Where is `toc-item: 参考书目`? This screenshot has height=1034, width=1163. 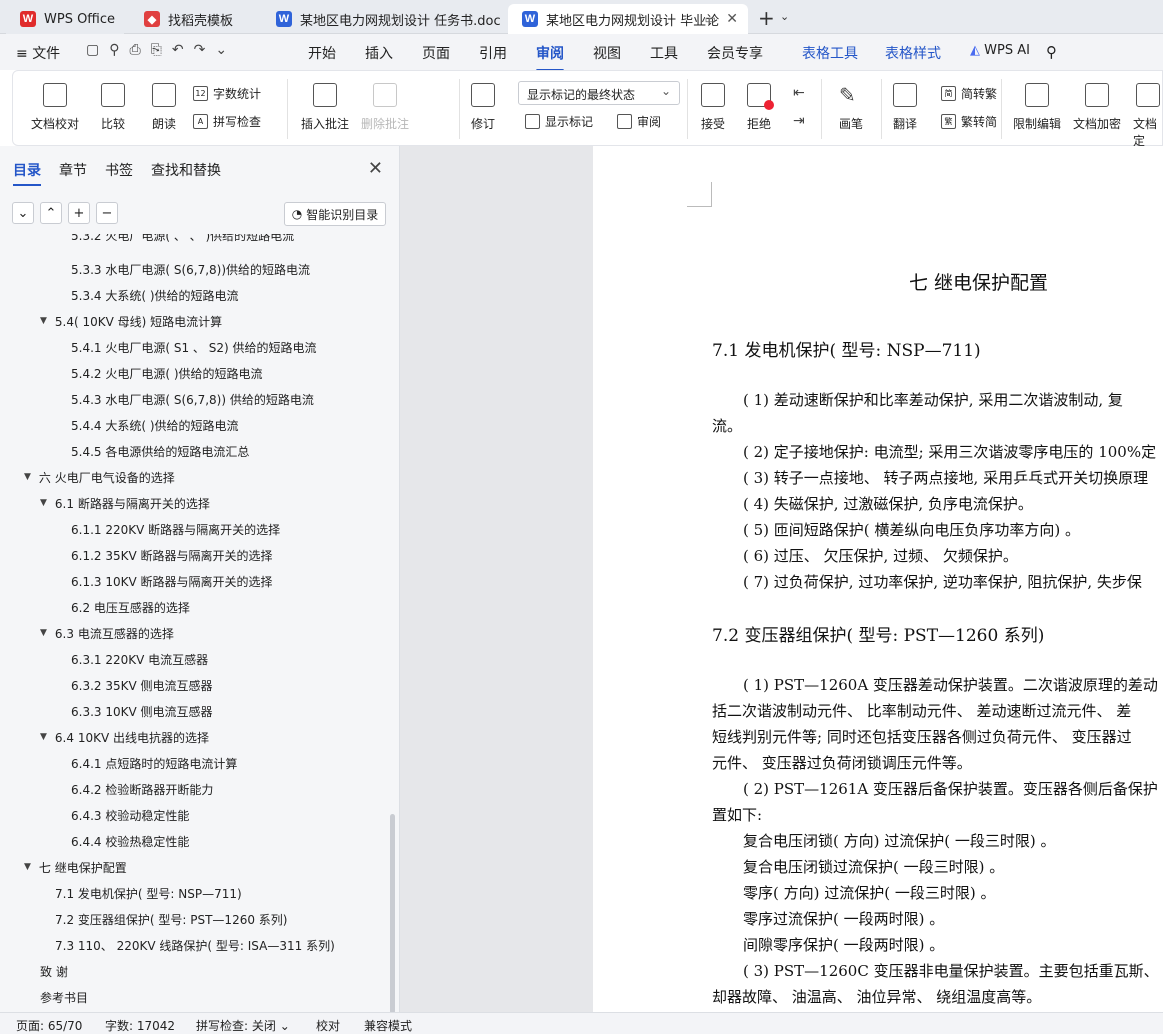
toc-item: 参考书目 is located at coordinates (64, 997).